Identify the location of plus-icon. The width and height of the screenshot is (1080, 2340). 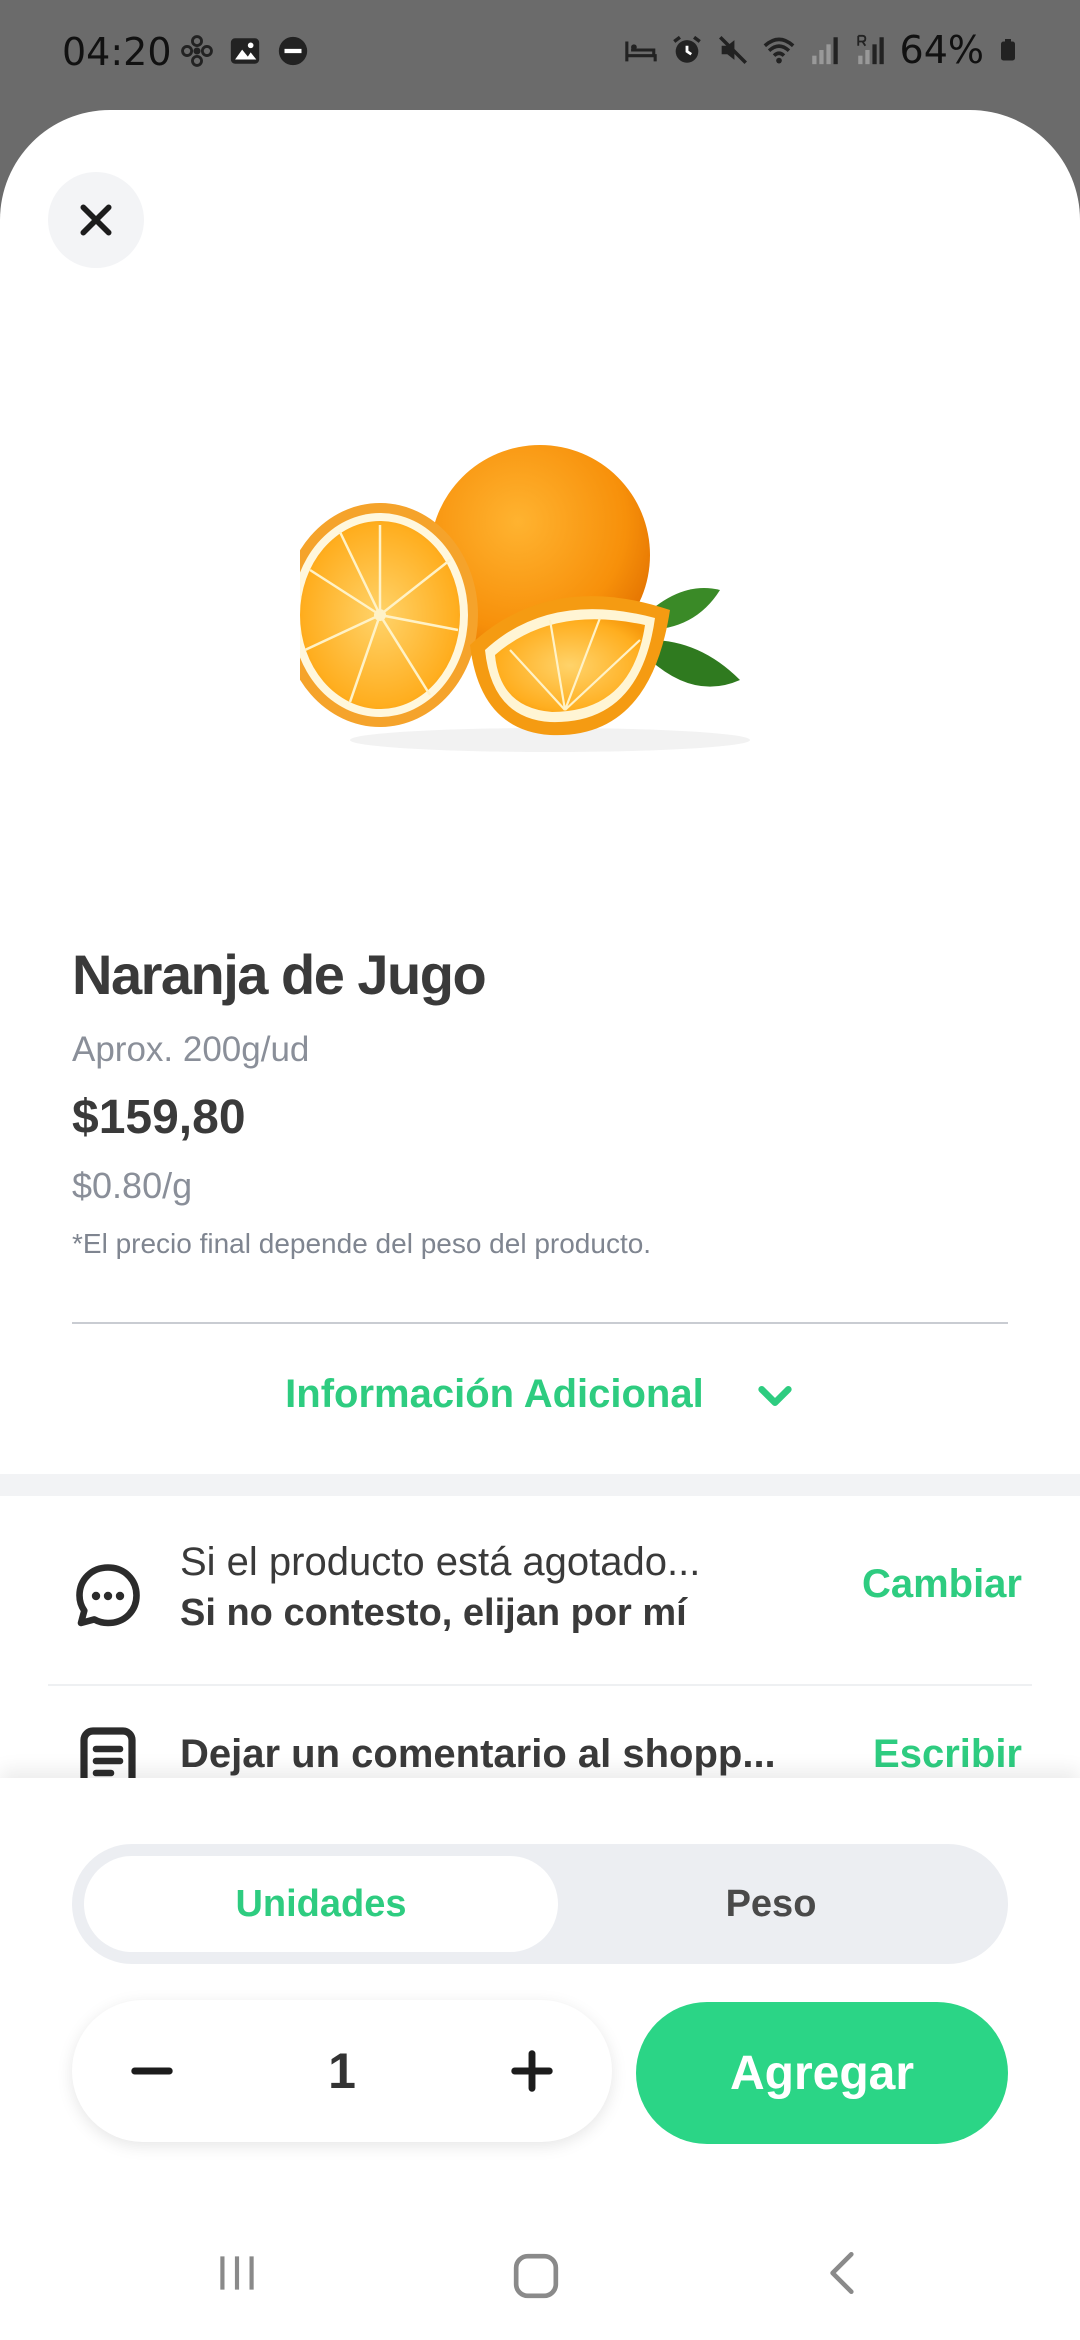
(532, 2071).